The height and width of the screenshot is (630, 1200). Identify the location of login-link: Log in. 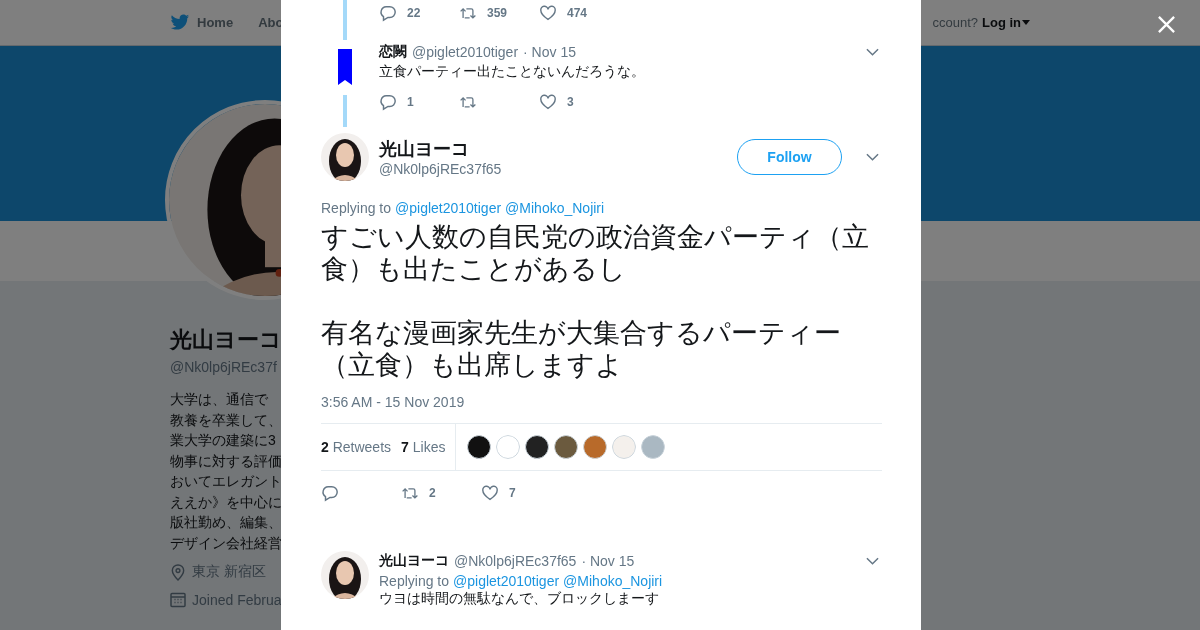
(1001, 22).